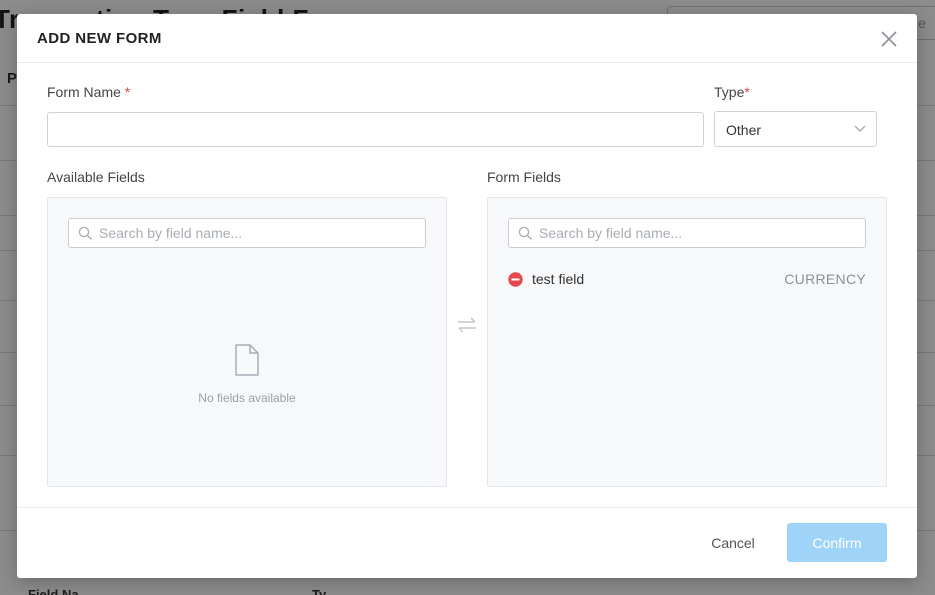 Image resolution: width=935 pixels, height=595 pixels. What do you see at coordinates (375, 129) in the screenshot?
I see `form-name-input` at bounding box center [375, 129].